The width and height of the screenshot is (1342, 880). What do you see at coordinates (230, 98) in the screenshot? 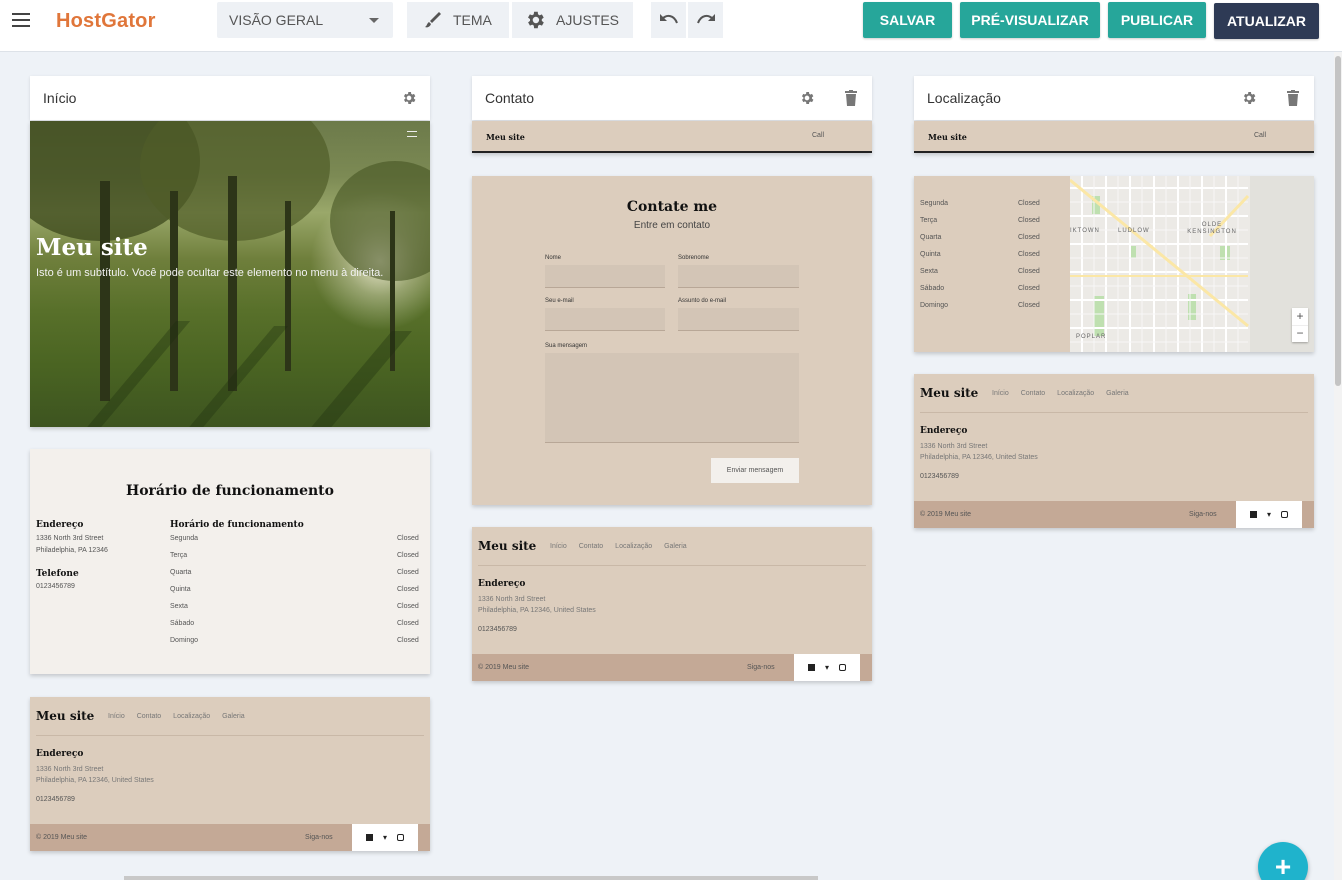
I see `page-card-header-inicio: Início` at bounding box center [230, 98].